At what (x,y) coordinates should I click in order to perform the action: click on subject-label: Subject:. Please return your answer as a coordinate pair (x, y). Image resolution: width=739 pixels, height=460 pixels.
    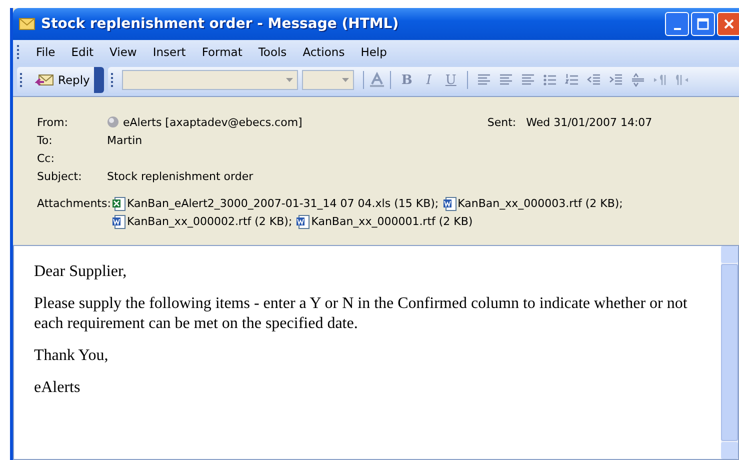
    Looking at the image, I should click on (60, 176).